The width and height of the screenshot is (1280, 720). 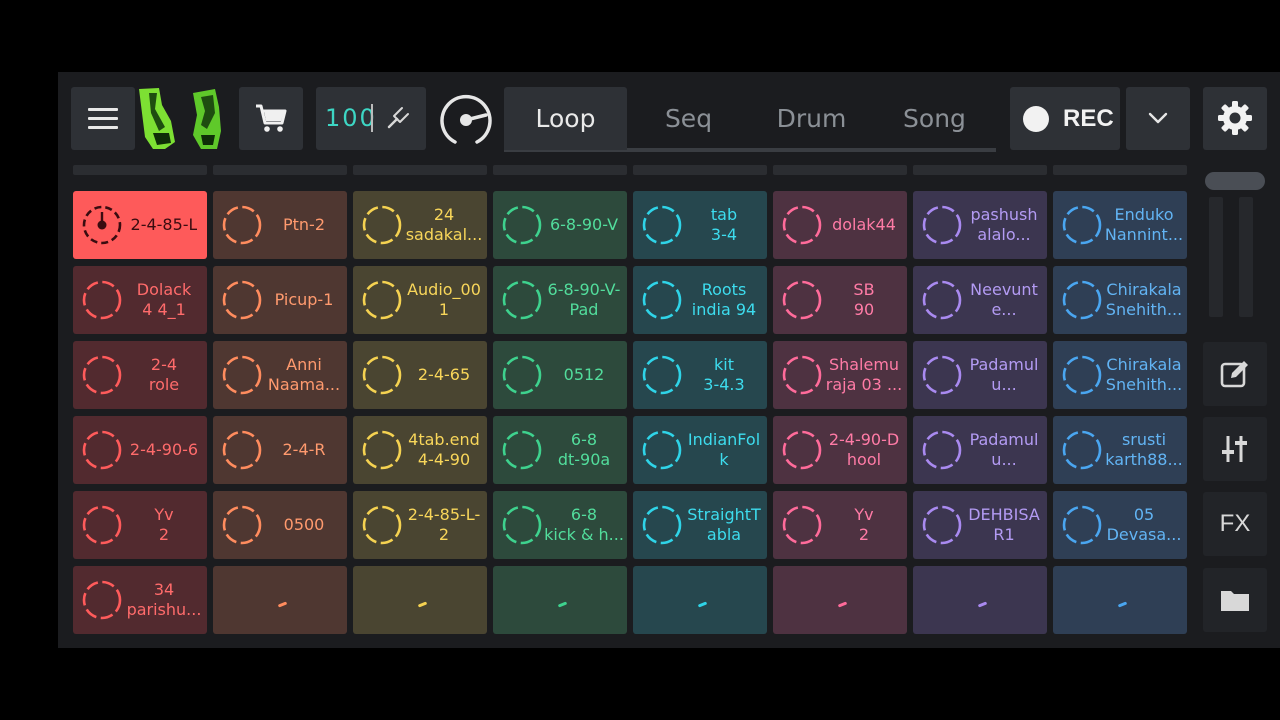 I want to click on loop-pad: kit 3-4.3, so click(x=700, y=375).